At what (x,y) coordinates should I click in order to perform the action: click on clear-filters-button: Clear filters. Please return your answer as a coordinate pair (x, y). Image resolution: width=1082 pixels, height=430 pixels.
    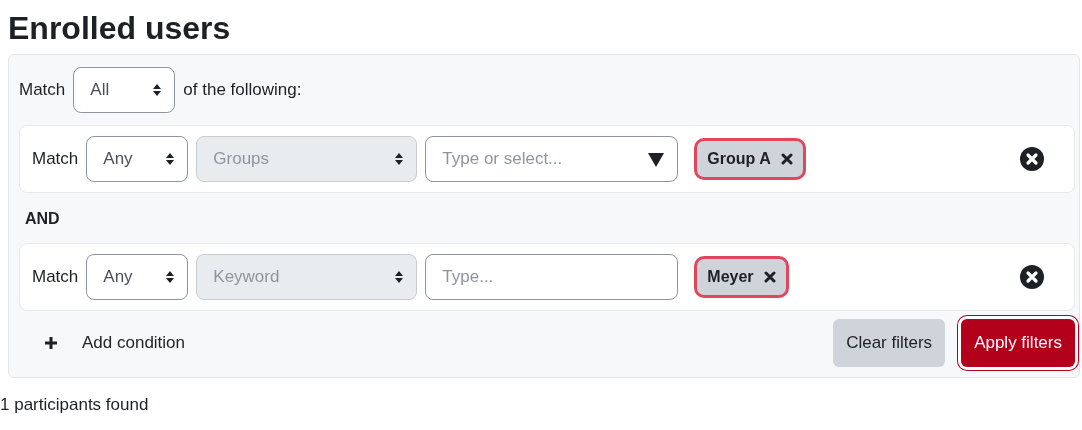
    Looking at the image, I should click on (889, 343).